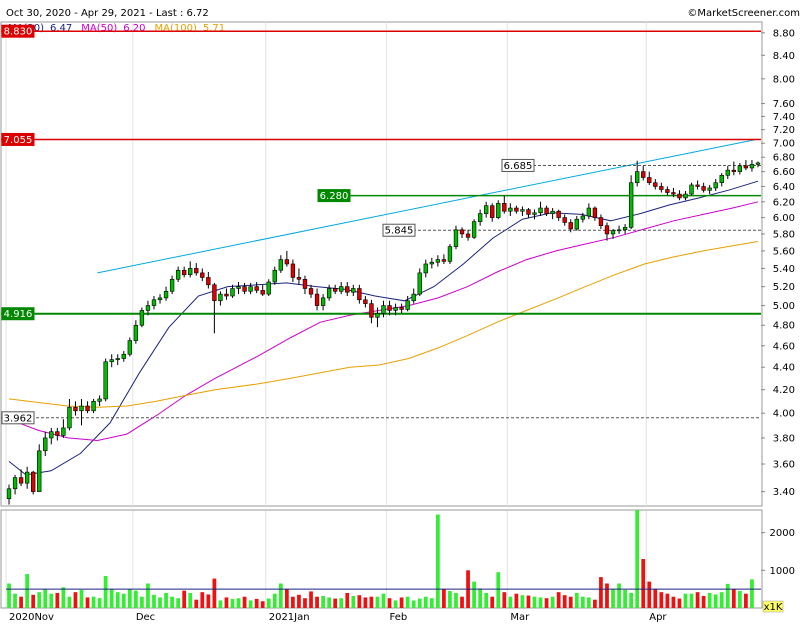  What do you see at coordinates (784, 390) in the screenshot?
I see `y-tick-label: 4.20` at bounding box center [784, 390].